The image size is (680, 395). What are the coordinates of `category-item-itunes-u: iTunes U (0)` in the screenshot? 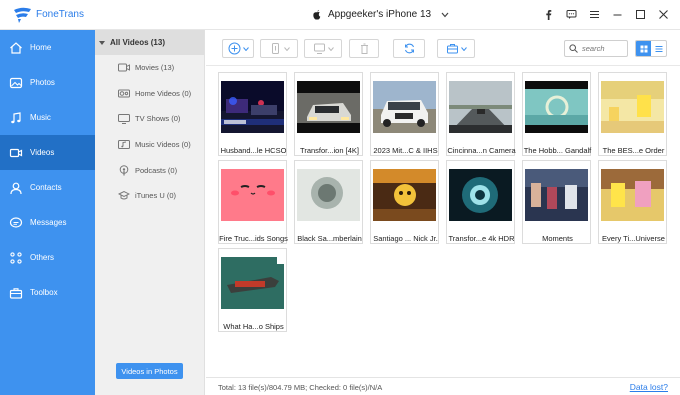 It's located at (149, 196).